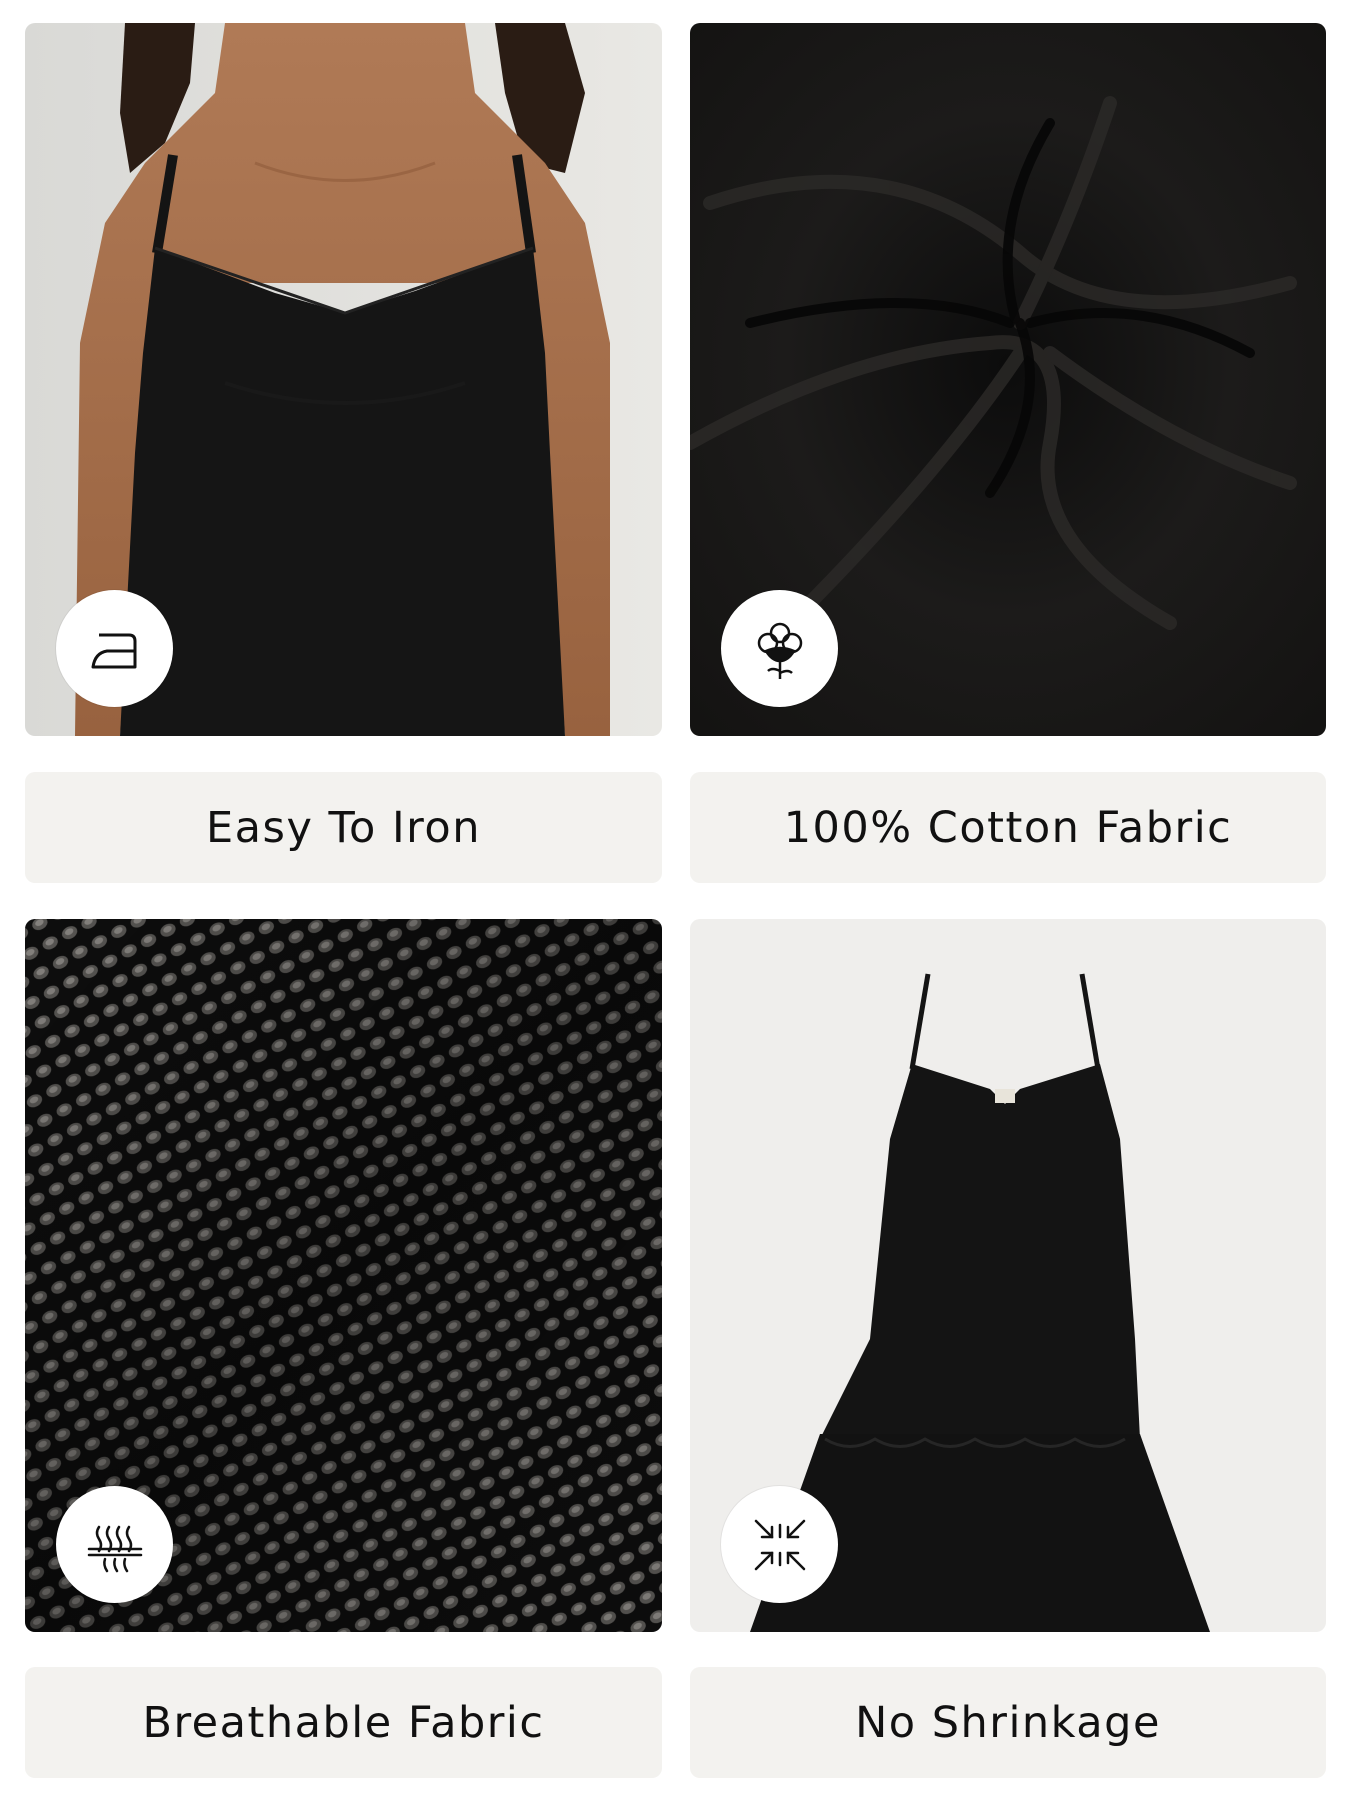  I want to click on cotton-badge, so click(779, 648).